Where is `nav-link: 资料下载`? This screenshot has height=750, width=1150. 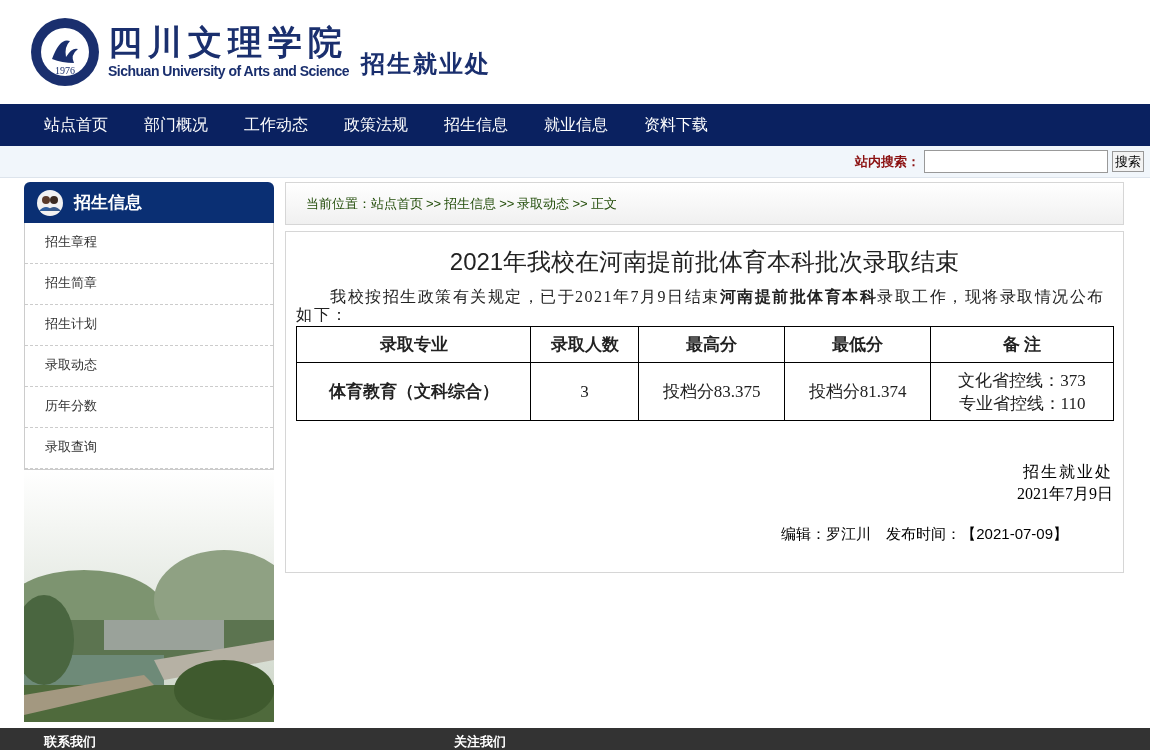
nav-link: 资料下载 is located at coordinates (676, 125).